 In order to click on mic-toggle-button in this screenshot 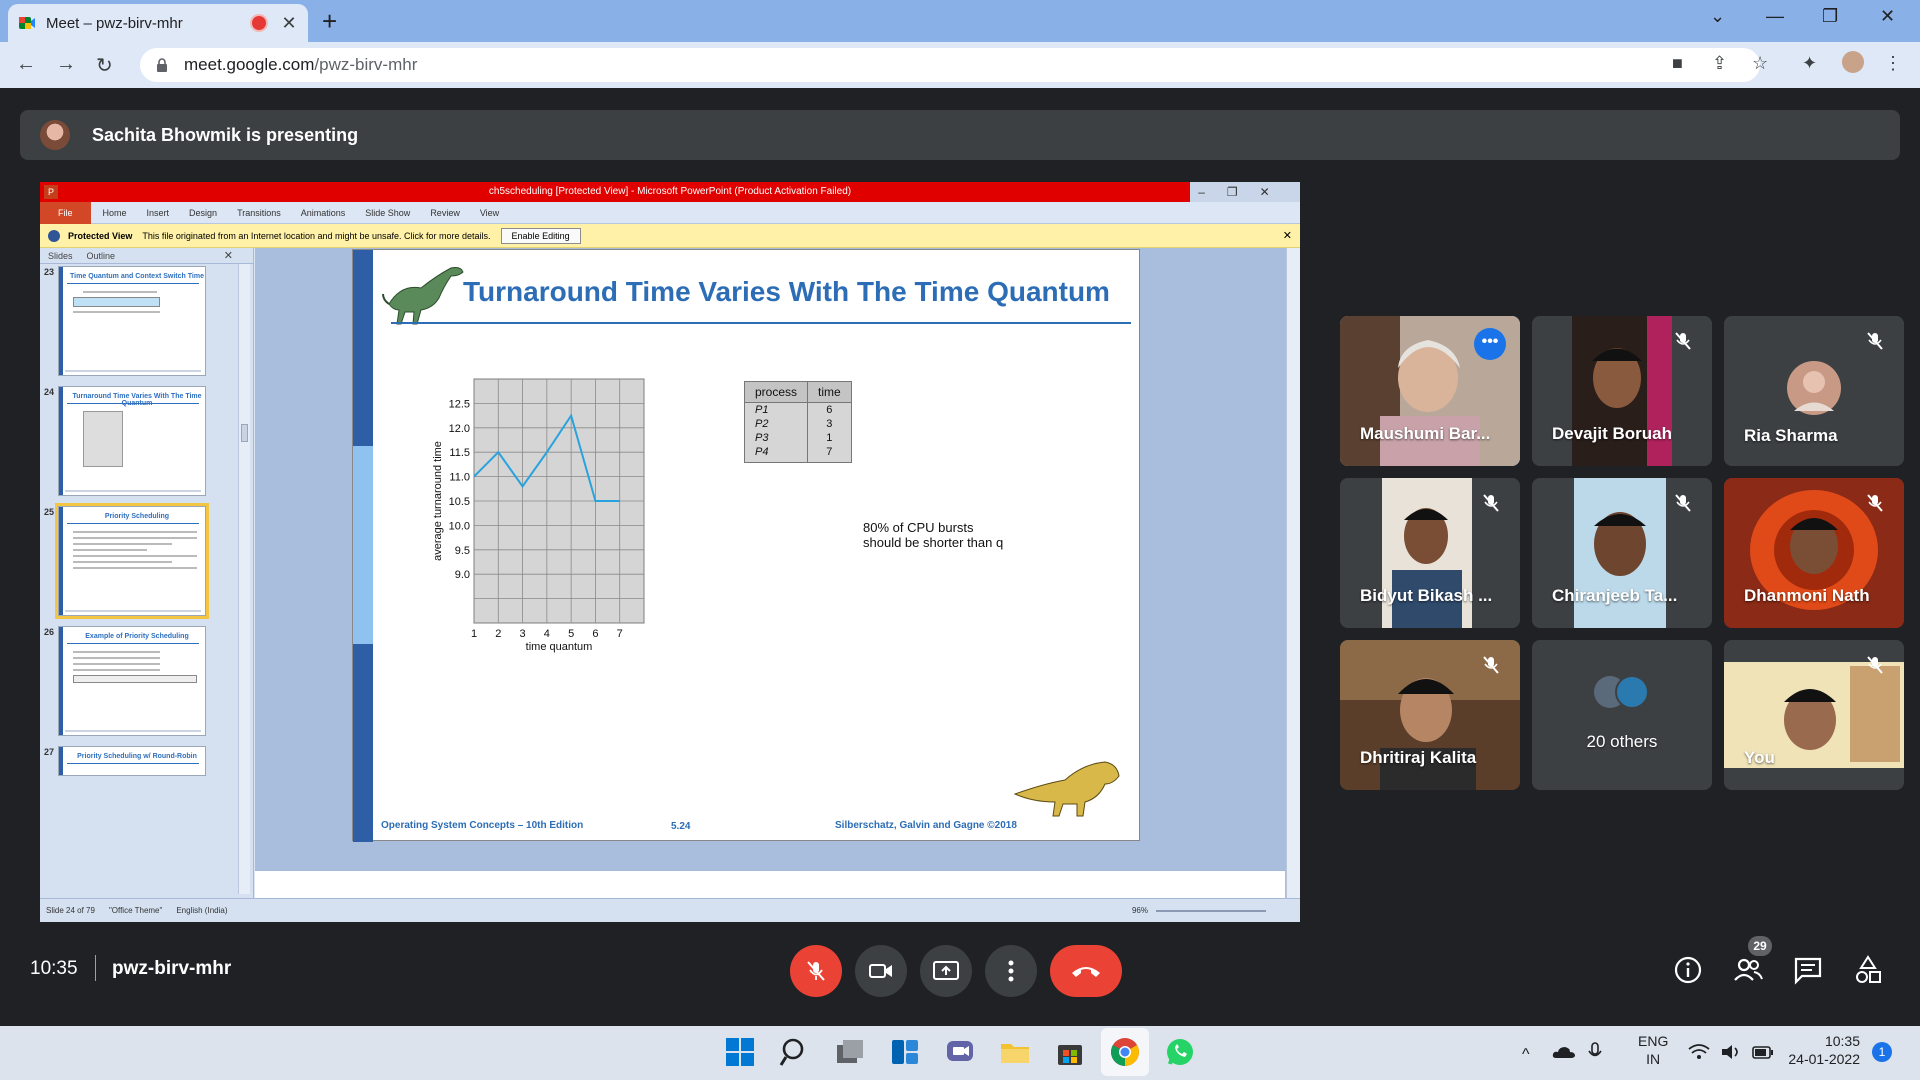, I will do `click(816, 971)`.